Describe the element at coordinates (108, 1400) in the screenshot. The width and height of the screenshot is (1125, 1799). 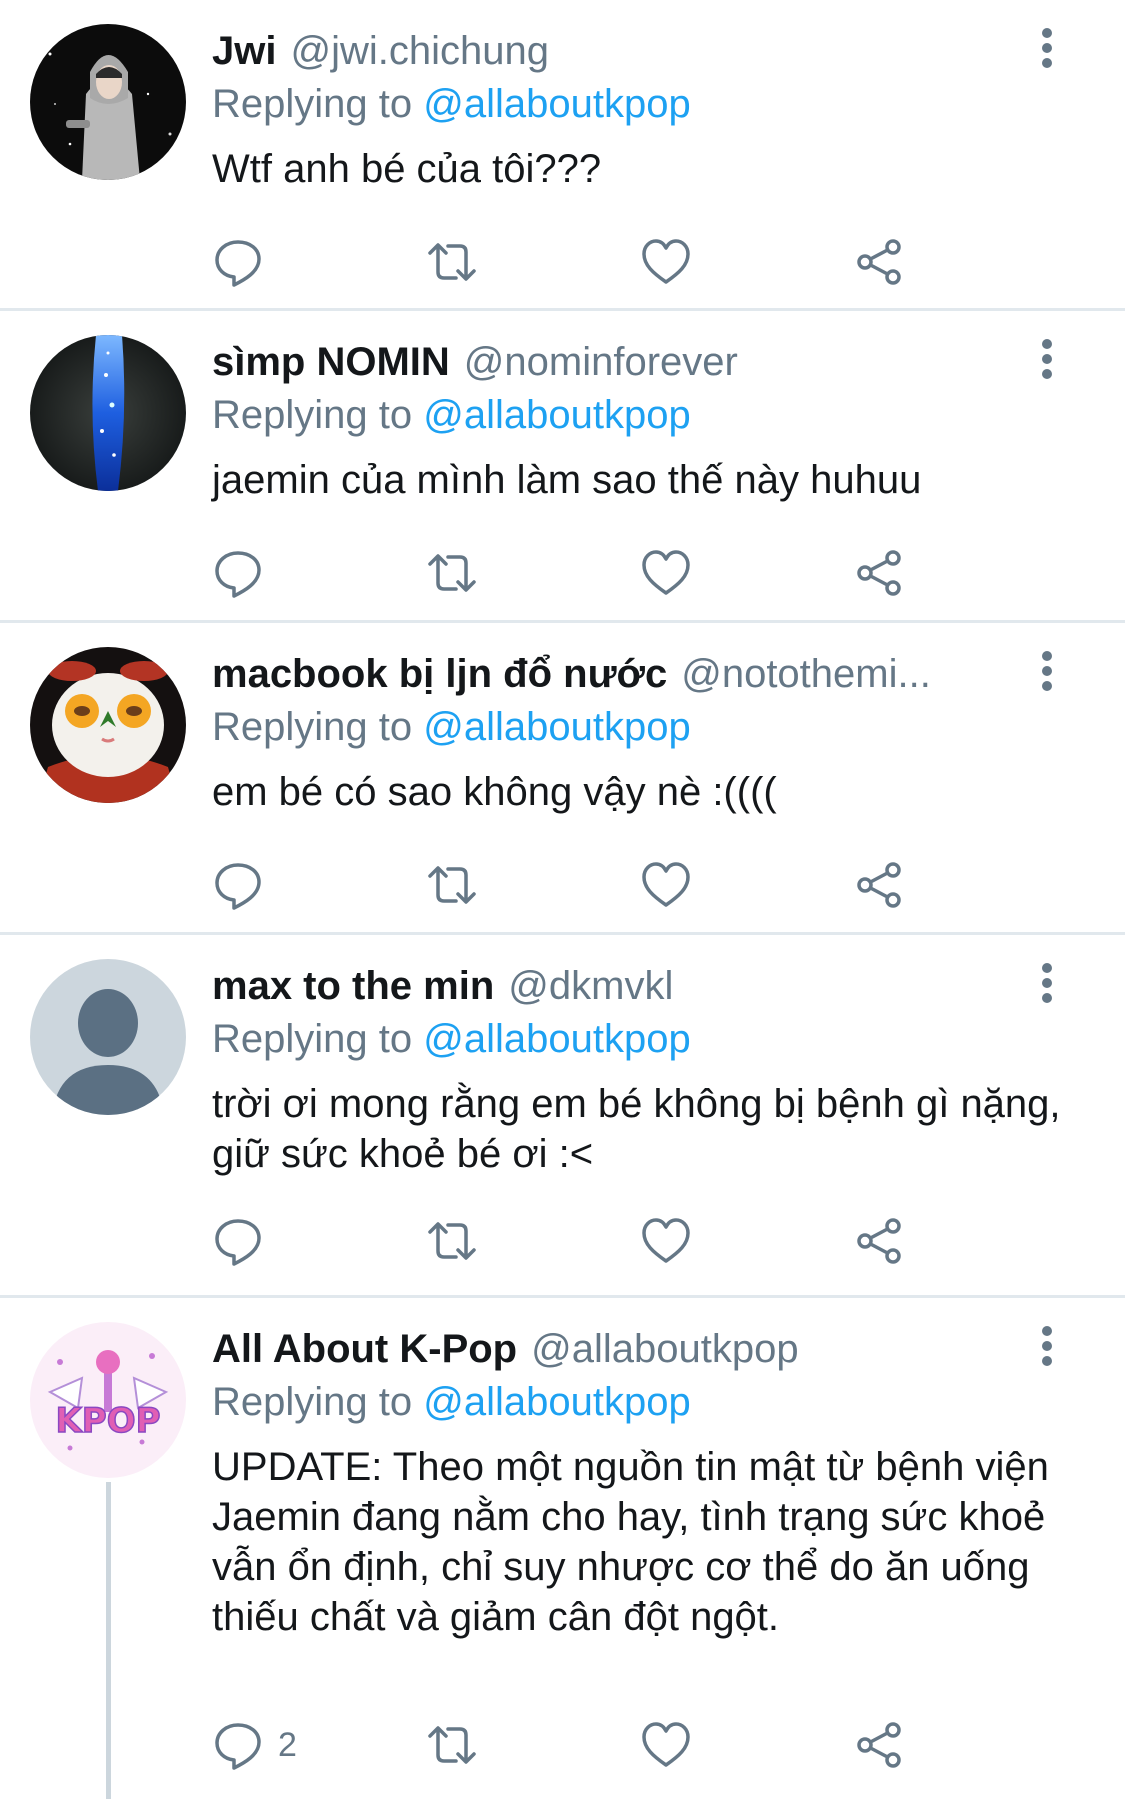
I see `avatar: KPOP` at that location.